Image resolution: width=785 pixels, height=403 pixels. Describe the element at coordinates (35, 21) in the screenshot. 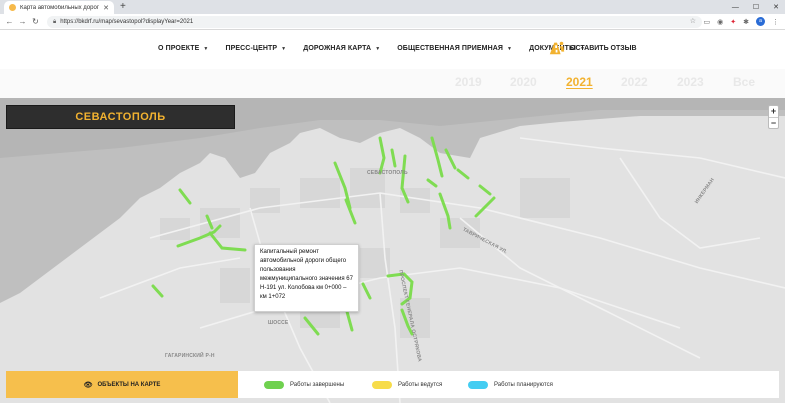

I see `reload-icon: ↻` at that location.